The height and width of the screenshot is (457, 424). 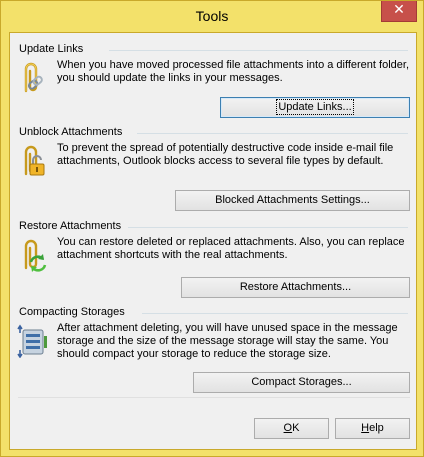 What do you see at coordinates (376, 428) in the screenshot?
I see `help-button-label: elp` at bounding box center [376, 428].